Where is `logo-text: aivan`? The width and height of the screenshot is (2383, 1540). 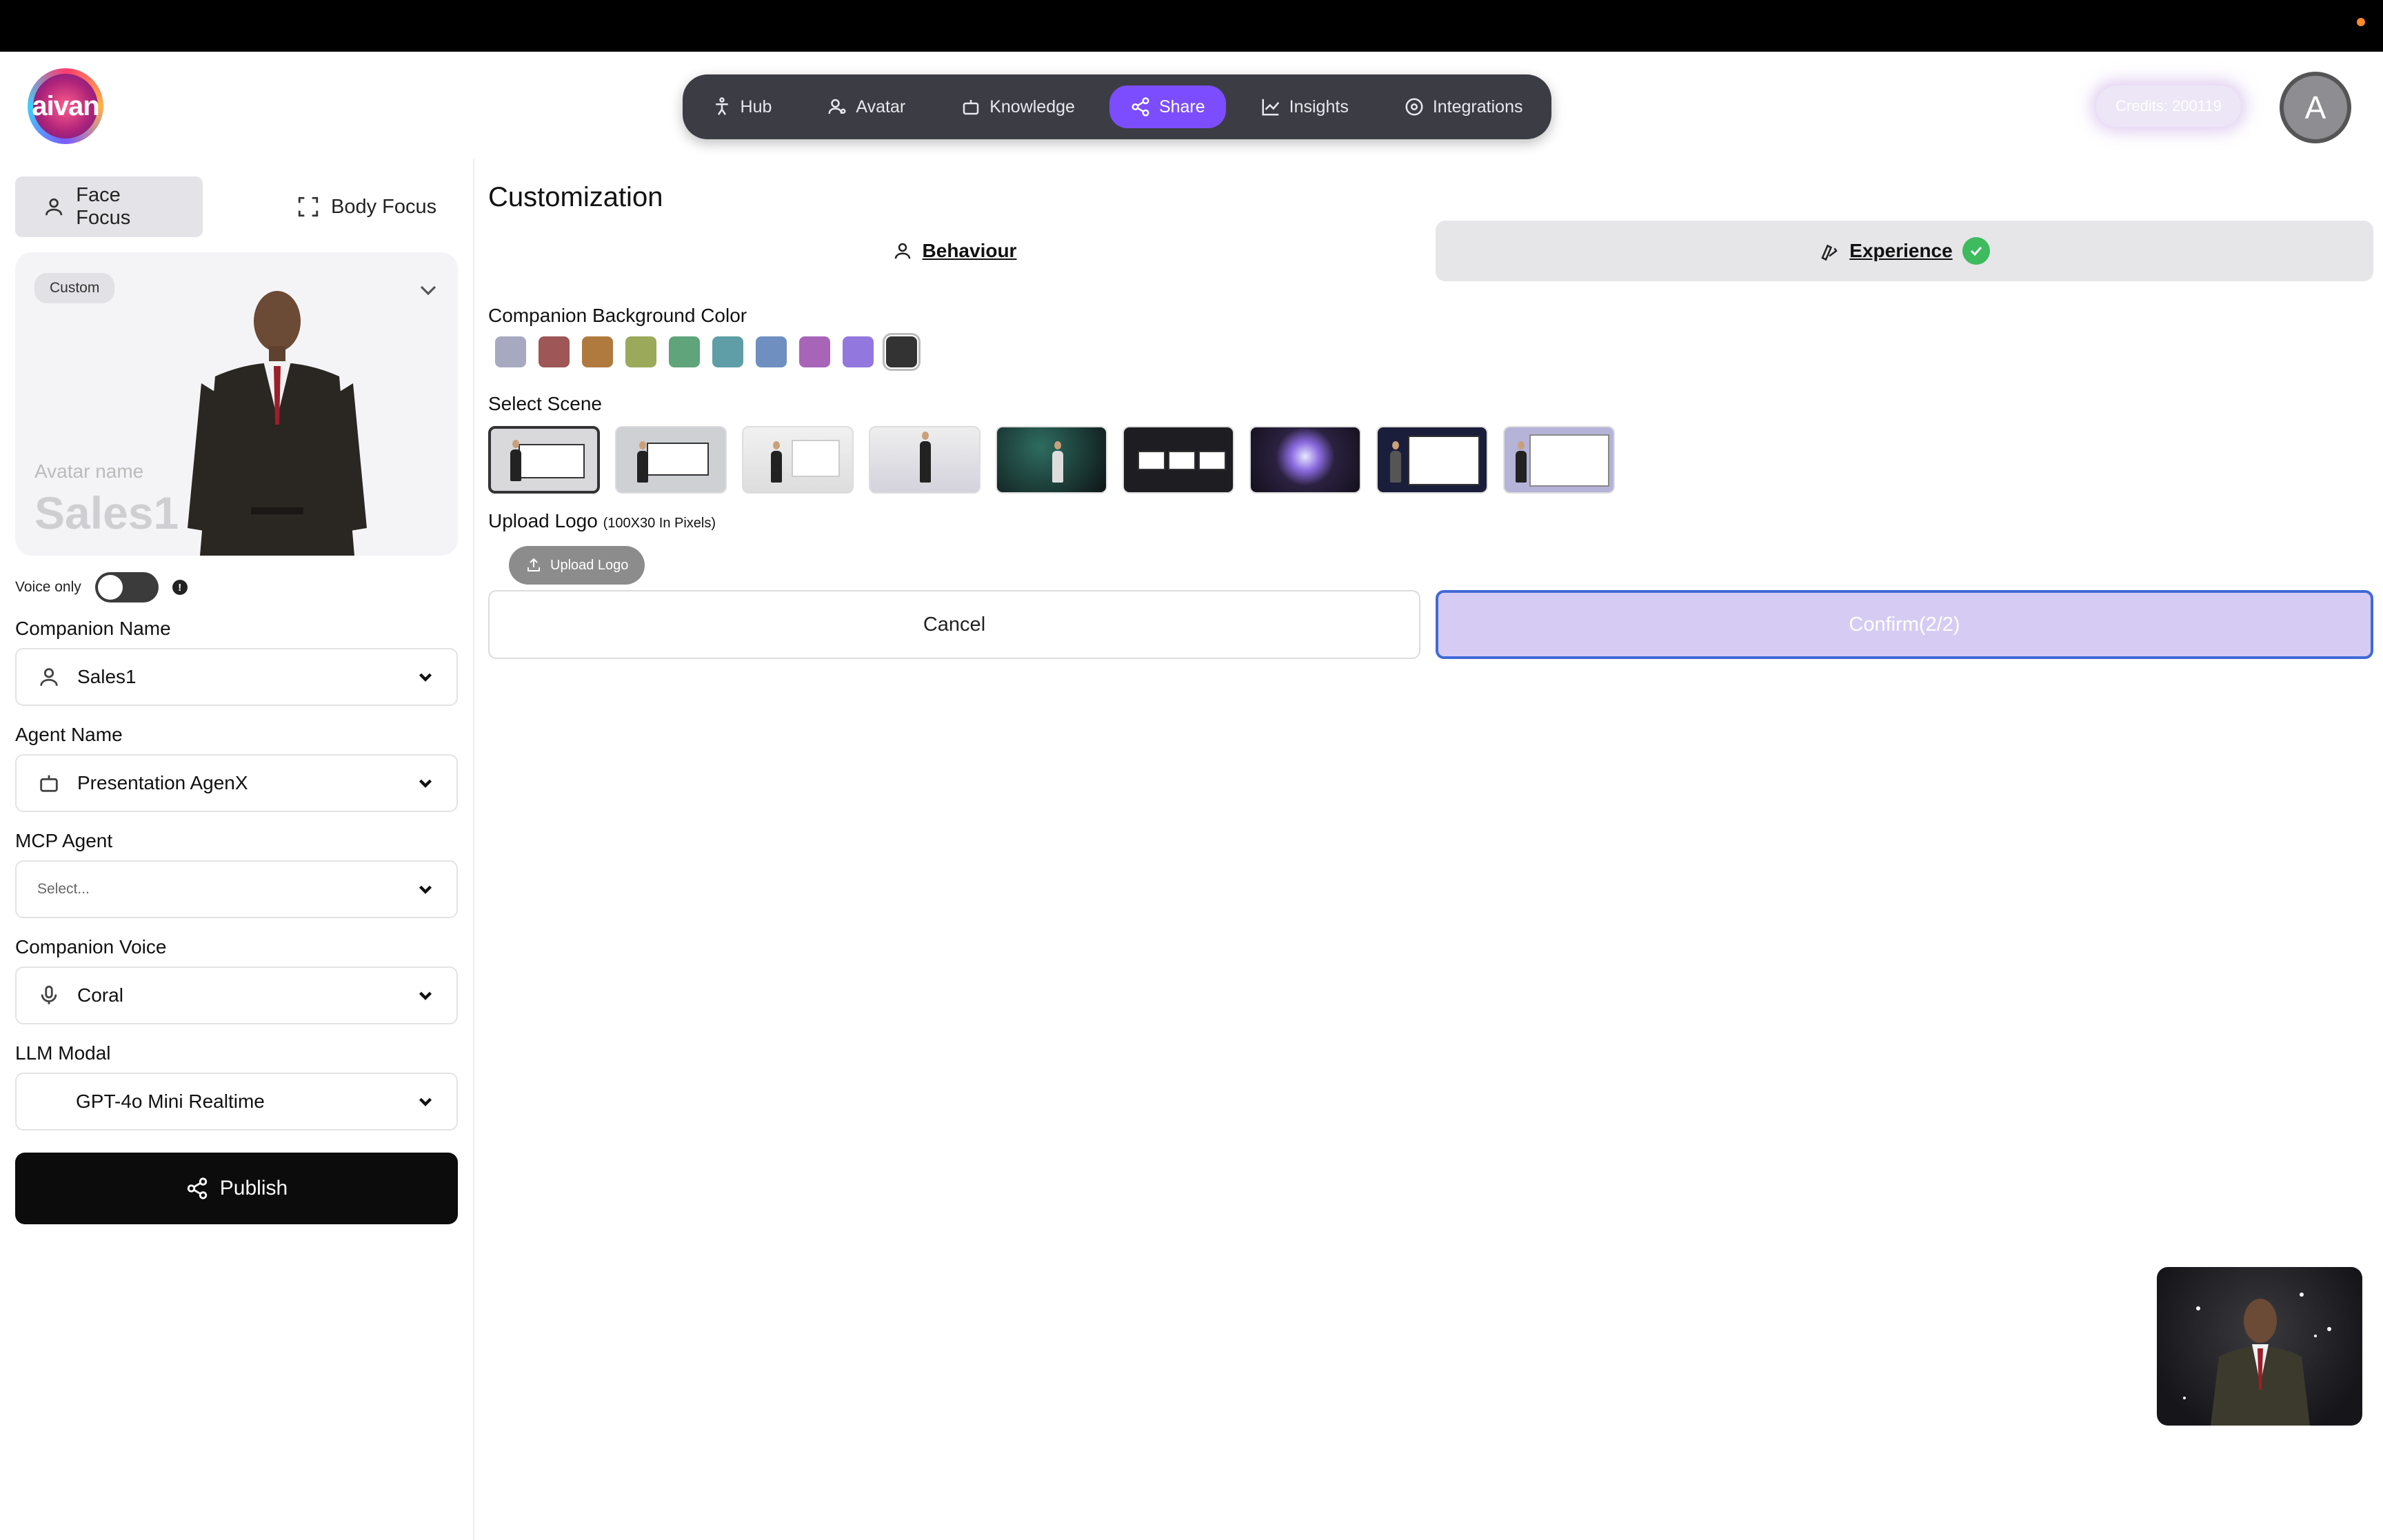
logo-text: aivan is located at coordinates (66, 106).